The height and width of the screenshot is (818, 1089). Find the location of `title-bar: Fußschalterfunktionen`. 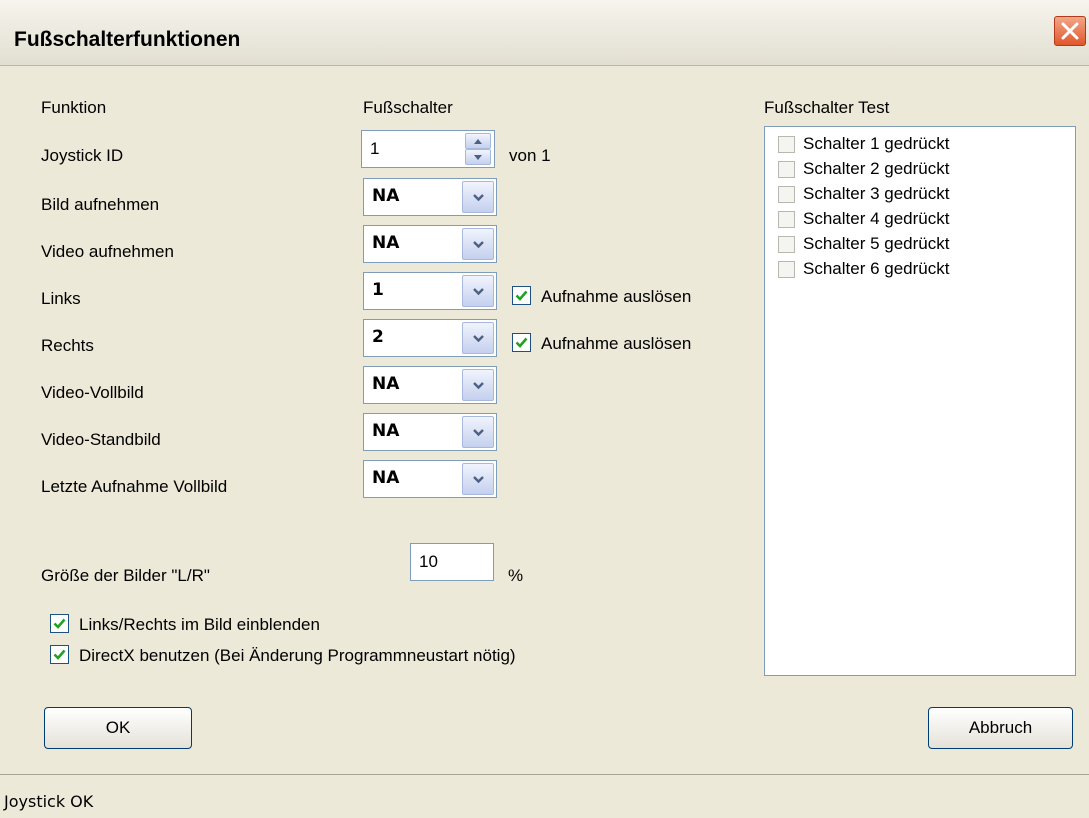

title-bar: Fußschalterfunktionen is located at coordinates (544, 33).